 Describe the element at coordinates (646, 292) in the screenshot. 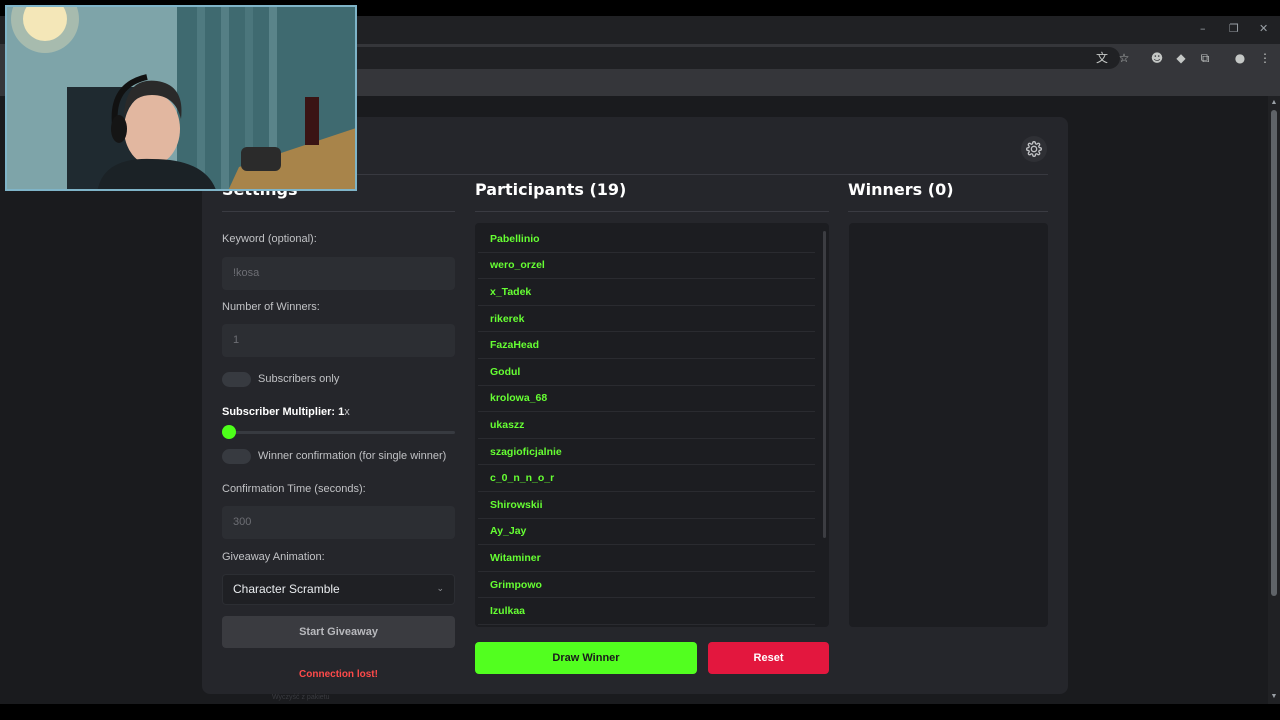

I see `participant-item: x_Tadek` at that location.